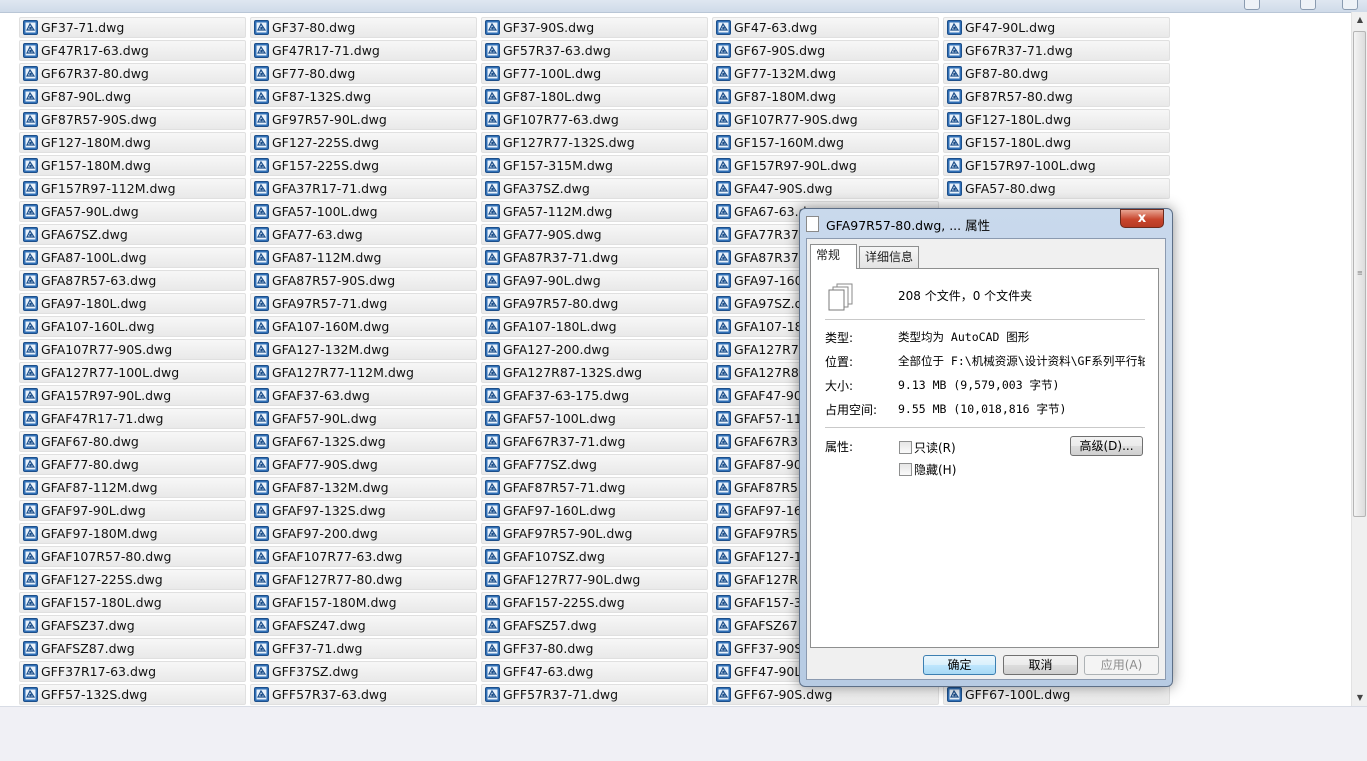 Image resolution: width=1367 pixels, height=761 pixels. What do you see at coordinates (363, 27) in the screenshot?
I see `file-item: GF37-80.dwg` at bounding box center [363, 27].